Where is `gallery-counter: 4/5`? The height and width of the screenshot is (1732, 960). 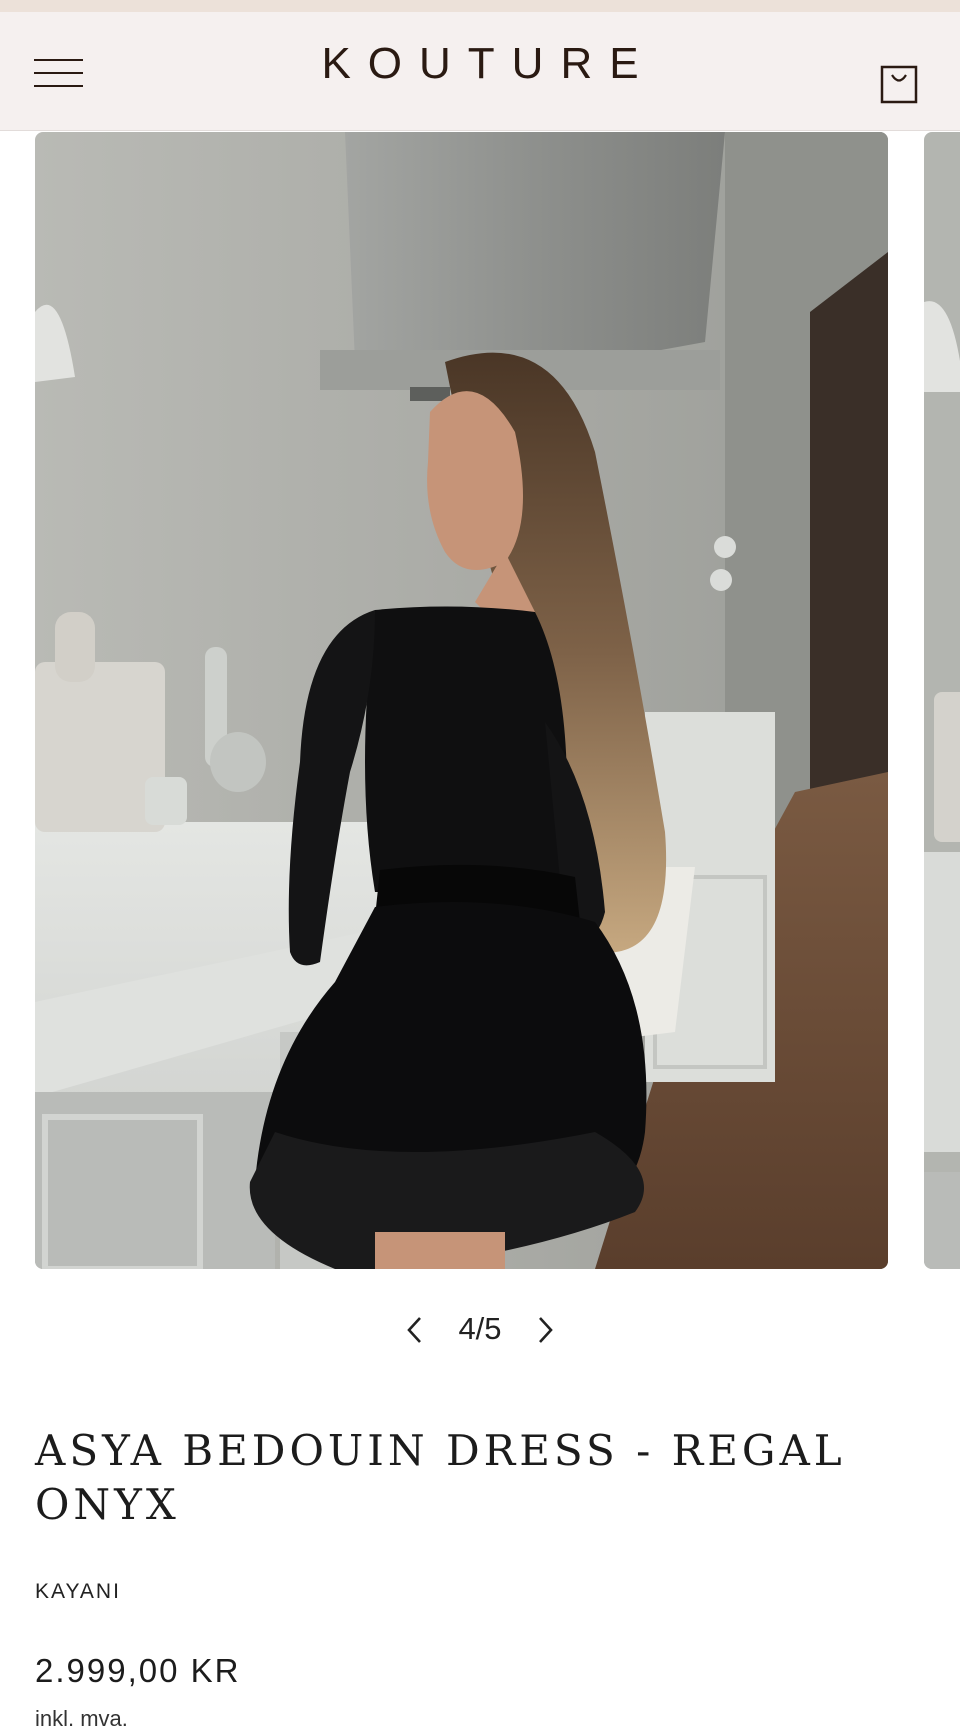
gallery-counter: 4/5 is located at coordinates (480, 1328).